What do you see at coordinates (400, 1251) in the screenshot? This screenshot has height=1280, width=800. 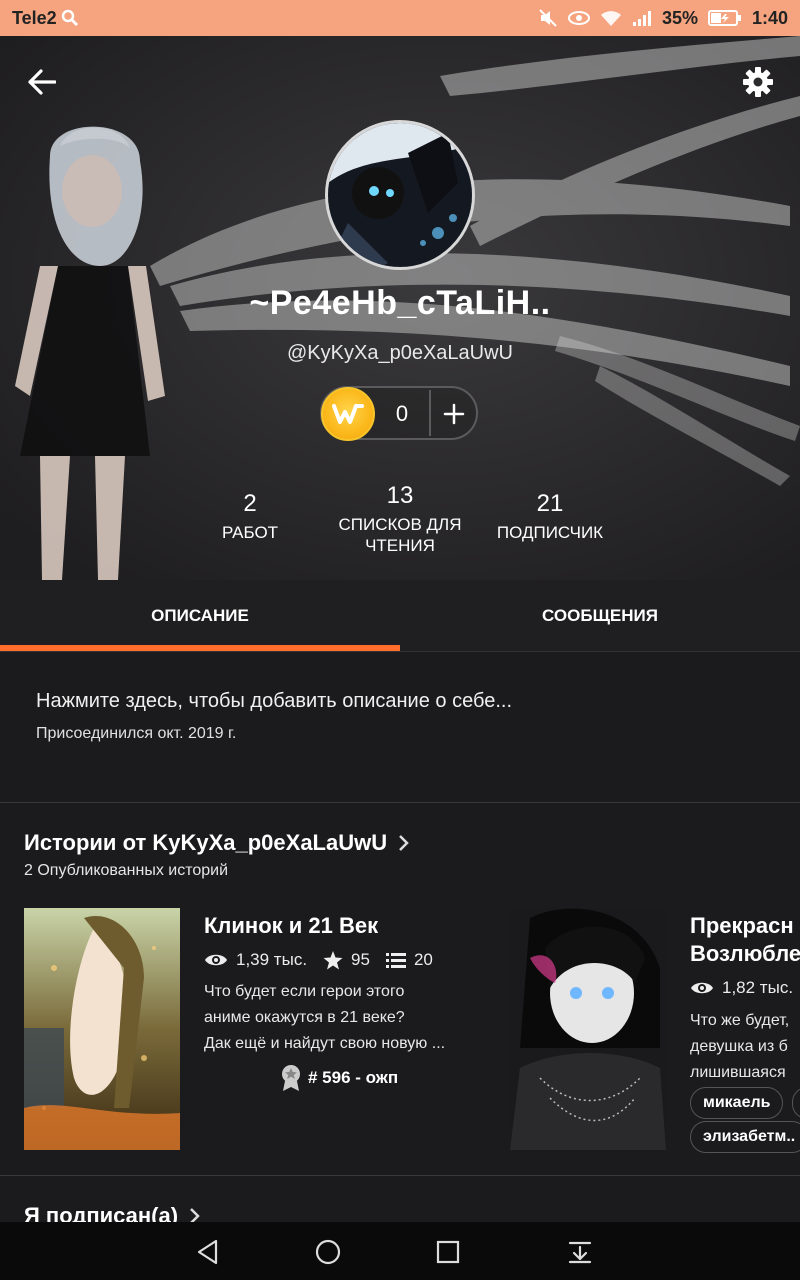 I see `system-navigation-bar` at bounding box center [400, 1251].